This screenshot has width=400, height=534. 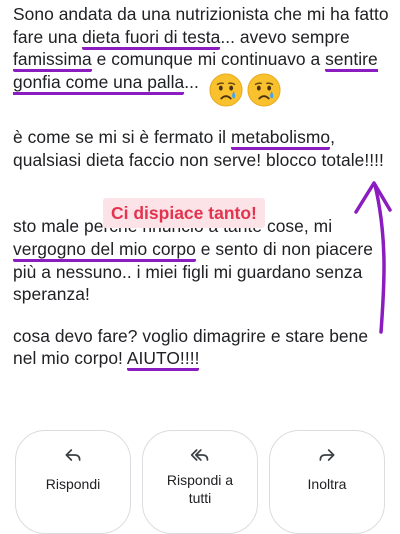 I want to click on highlighted-text: metabolismo, so click(x=280, y=139).